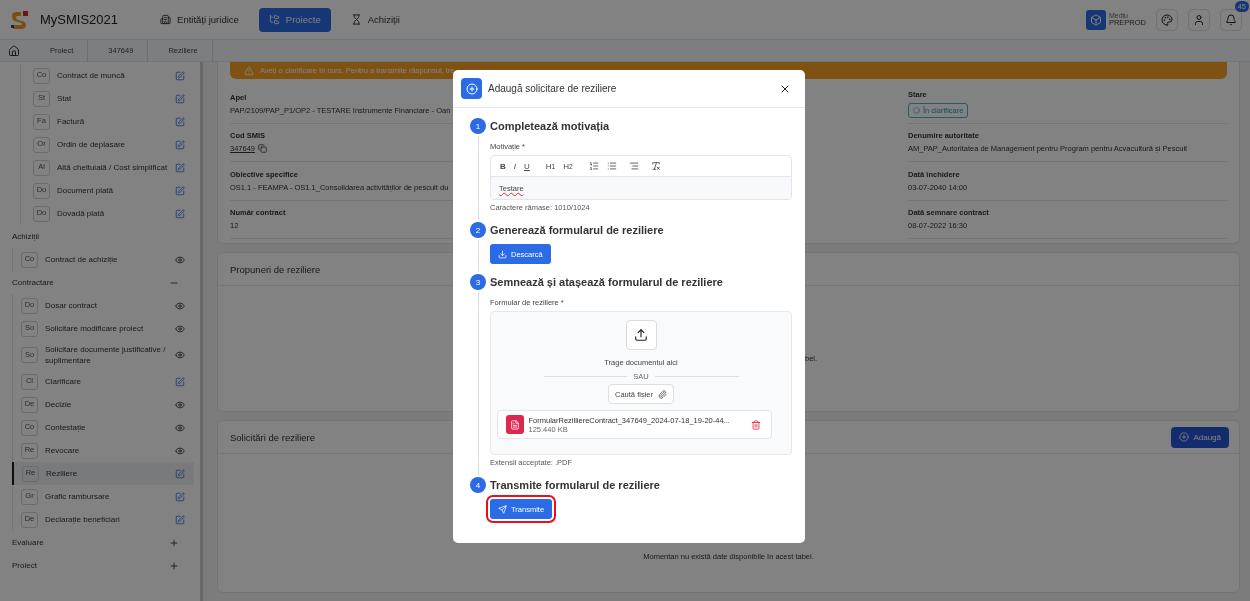 This screenshot has width=1250, height=601. I want to click on step-title: Completează motivația, so click(550, 126).